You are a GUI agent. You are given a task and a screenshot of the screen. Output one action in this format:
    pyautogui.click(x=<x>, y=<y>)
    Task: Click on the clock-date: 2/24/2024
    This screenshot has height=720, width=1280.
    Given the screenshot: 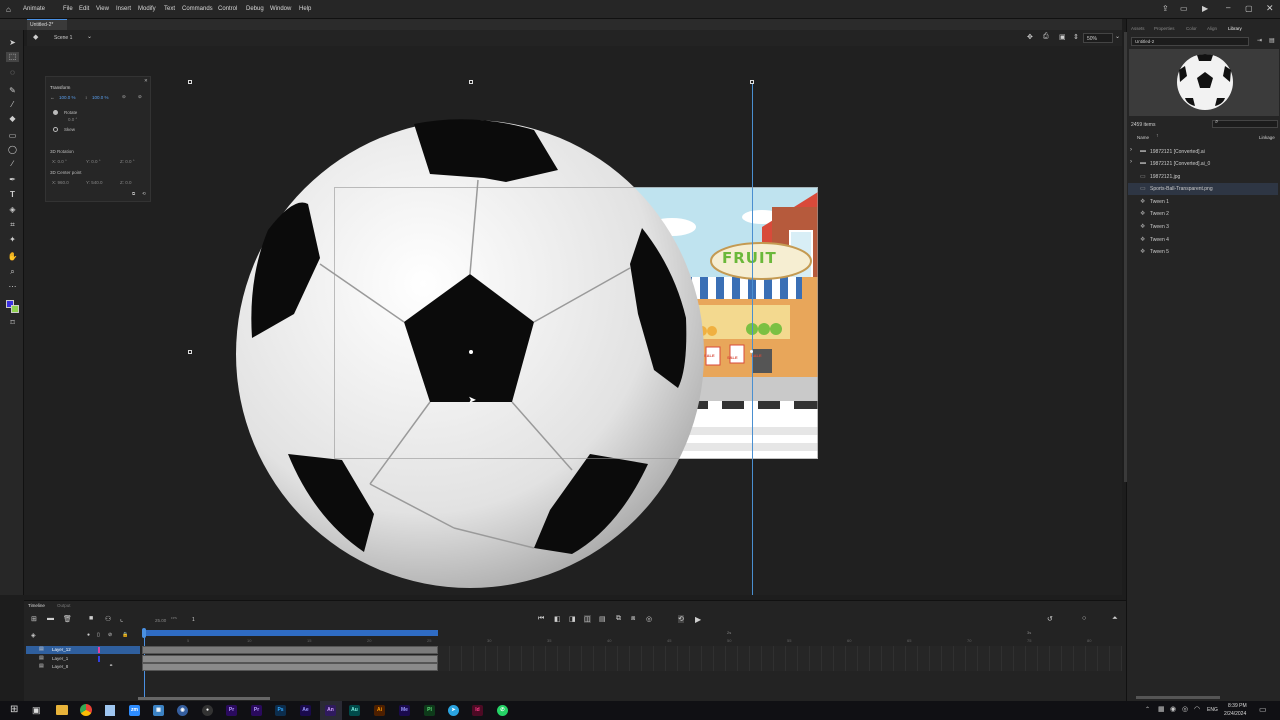 What is the action you would take?
    pyautogui.click(x=1235, y=714)
    